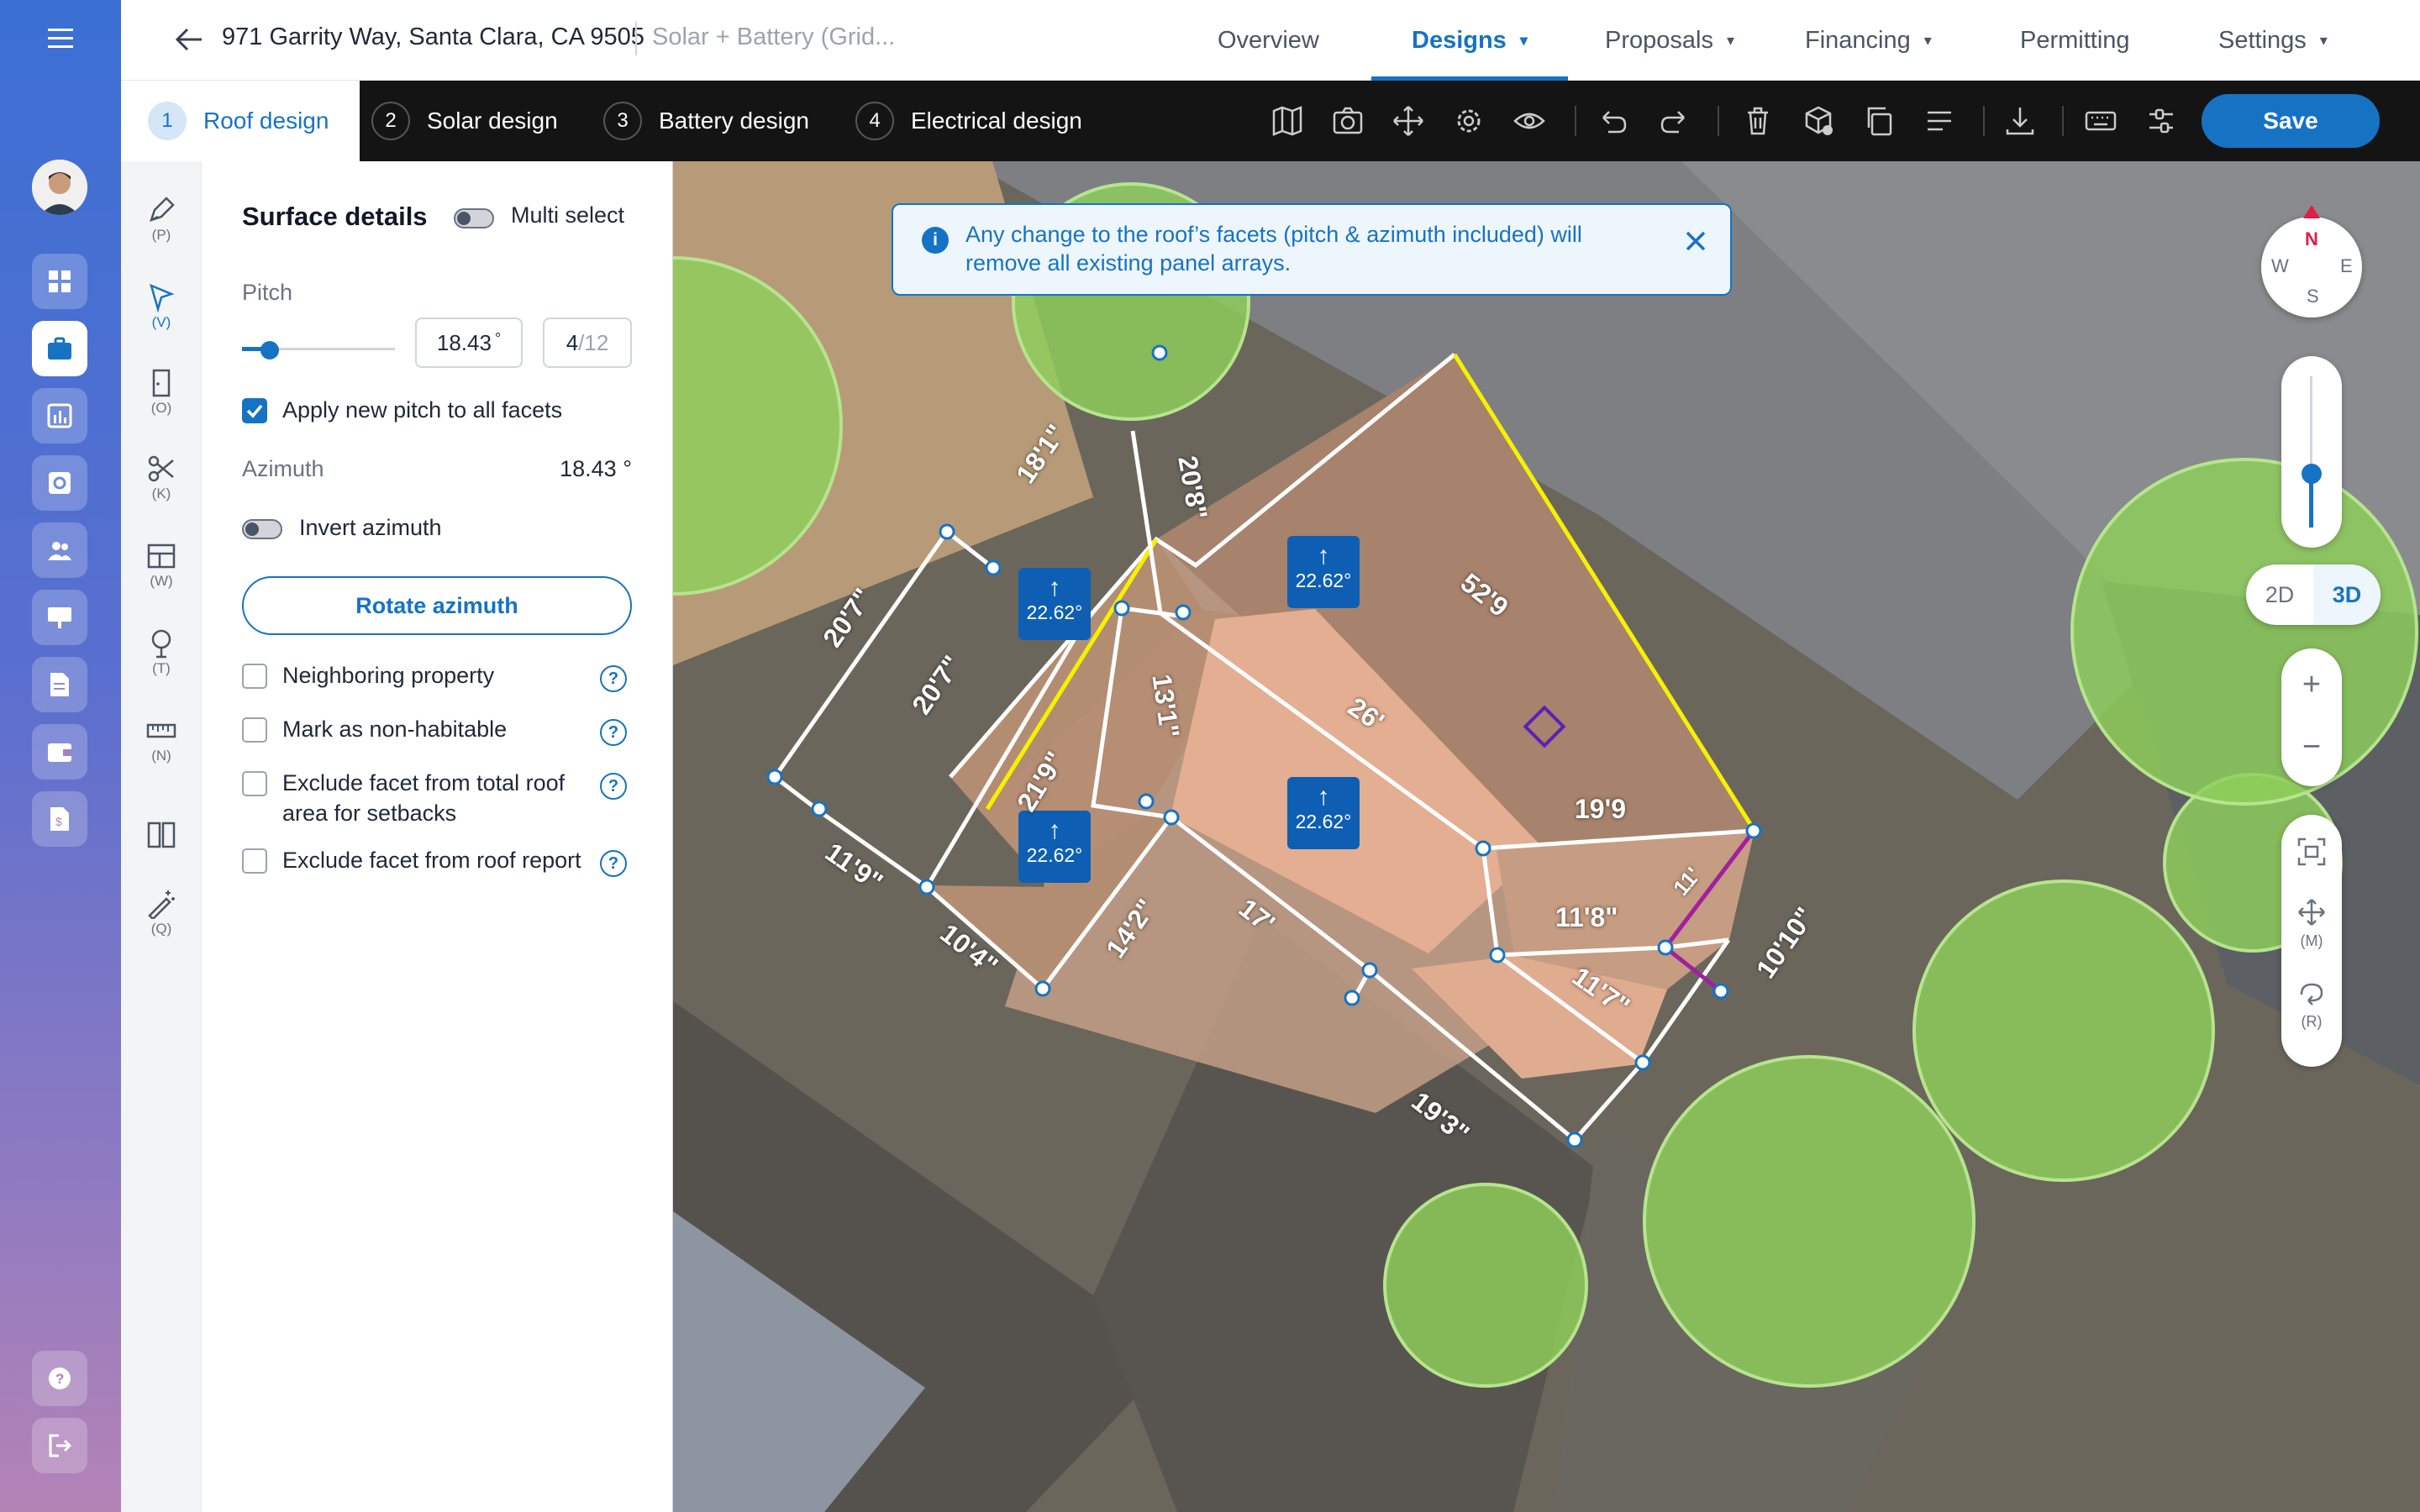 The height and width of the screenshot is (1512, 2420). What do you see at coordinates (2075, 40) in the screenshot?
I see `nav-permitting: Permitting` at bounding box center [2075, 40].